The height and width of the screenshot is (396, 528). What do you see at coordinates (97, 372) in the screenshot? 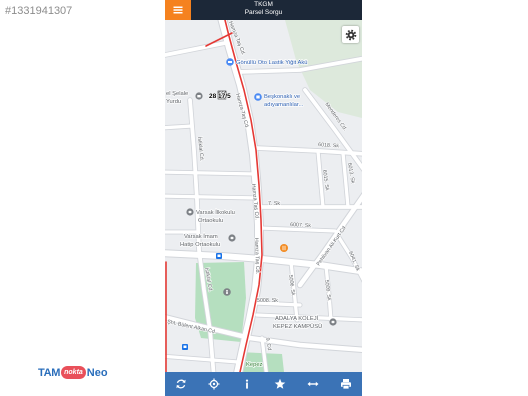
I see `brand-text-right: Neo` at bounding box center [97, 372].